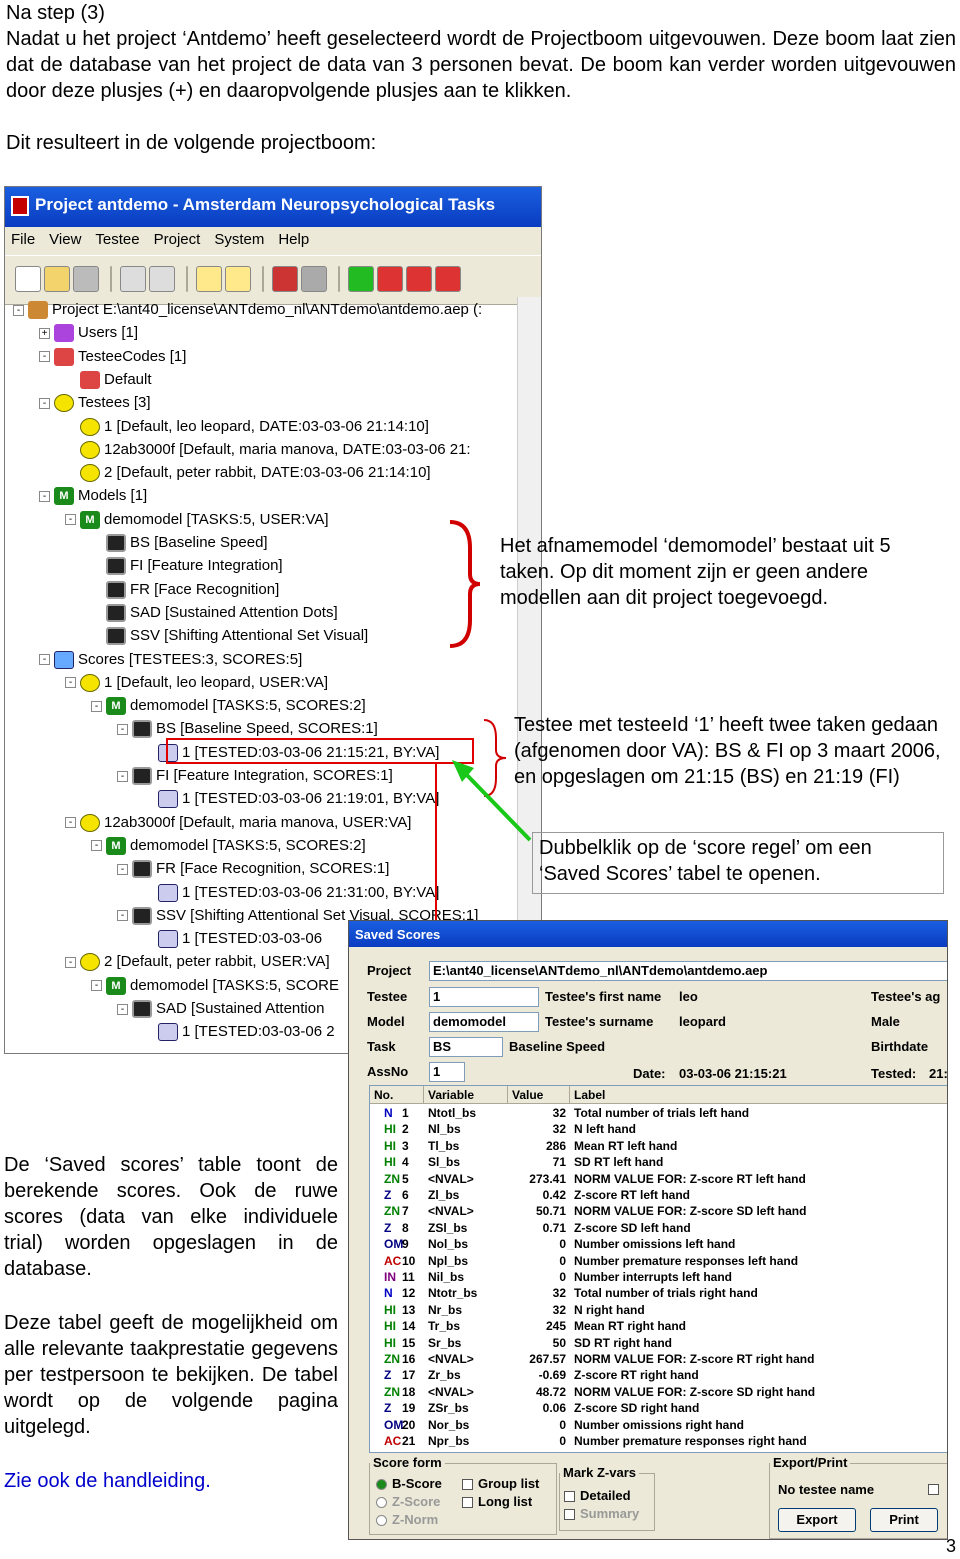  Describe the element at coordinates (381, 1046) in the screenshot. I see `task-label: Task` at that location.